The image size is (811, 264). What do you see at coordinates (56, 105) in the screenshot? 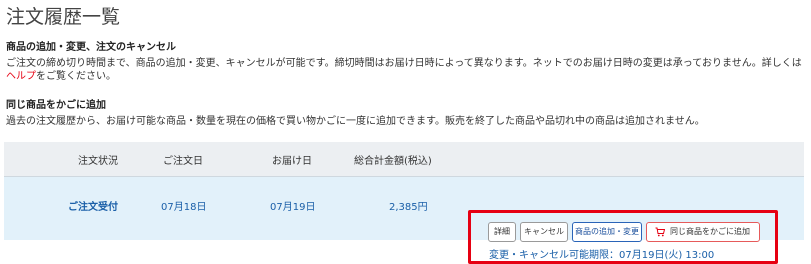
I see `section-heading-reorder: 同じ商品をかごに追加` at bounding box center [56, 105].